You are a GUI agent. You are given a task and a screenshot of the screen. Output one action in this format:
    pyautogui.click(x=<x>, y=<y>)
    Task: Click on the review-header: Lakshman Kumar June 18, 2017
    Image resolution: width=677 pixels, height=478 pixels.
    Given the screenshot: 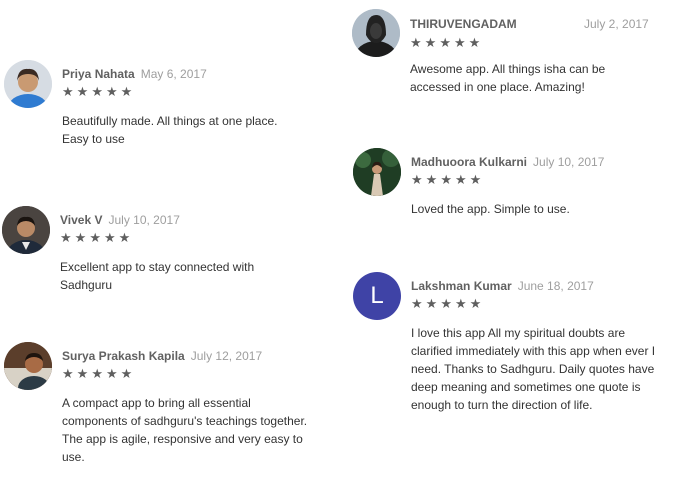 What is the action you would take?
    pyautogui.click(x=502, y=286)
    